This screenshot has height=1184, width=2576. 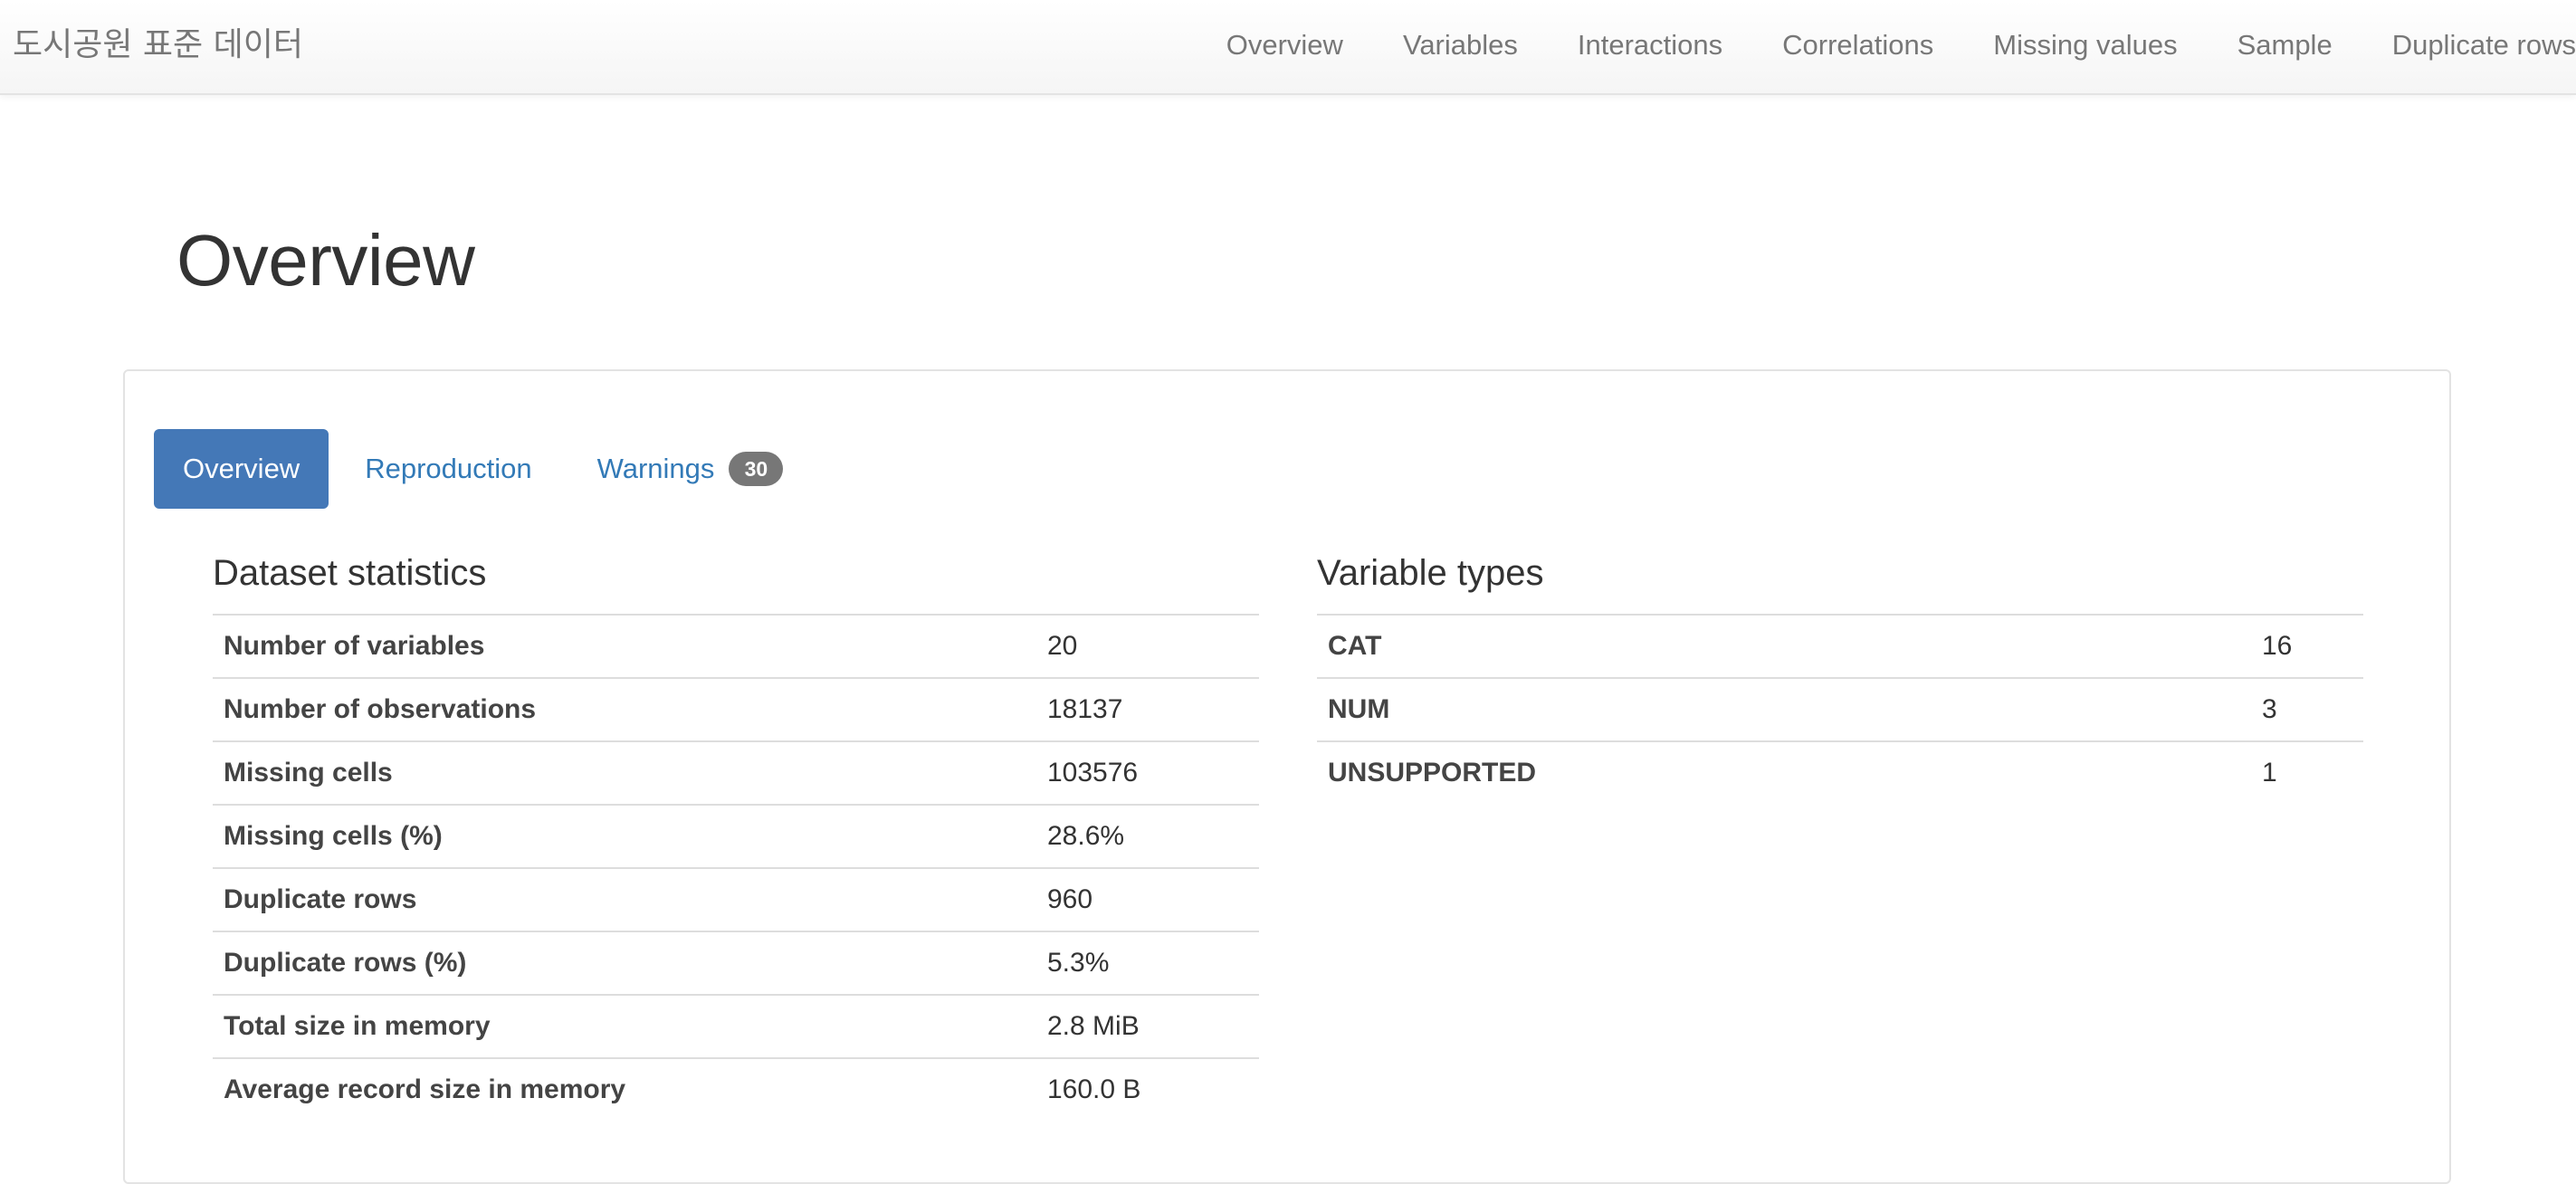 I want to click on variable-types-table: CAT 16 NUM 3 UNSUPPORTED 1, so click(x=1840, y=710).